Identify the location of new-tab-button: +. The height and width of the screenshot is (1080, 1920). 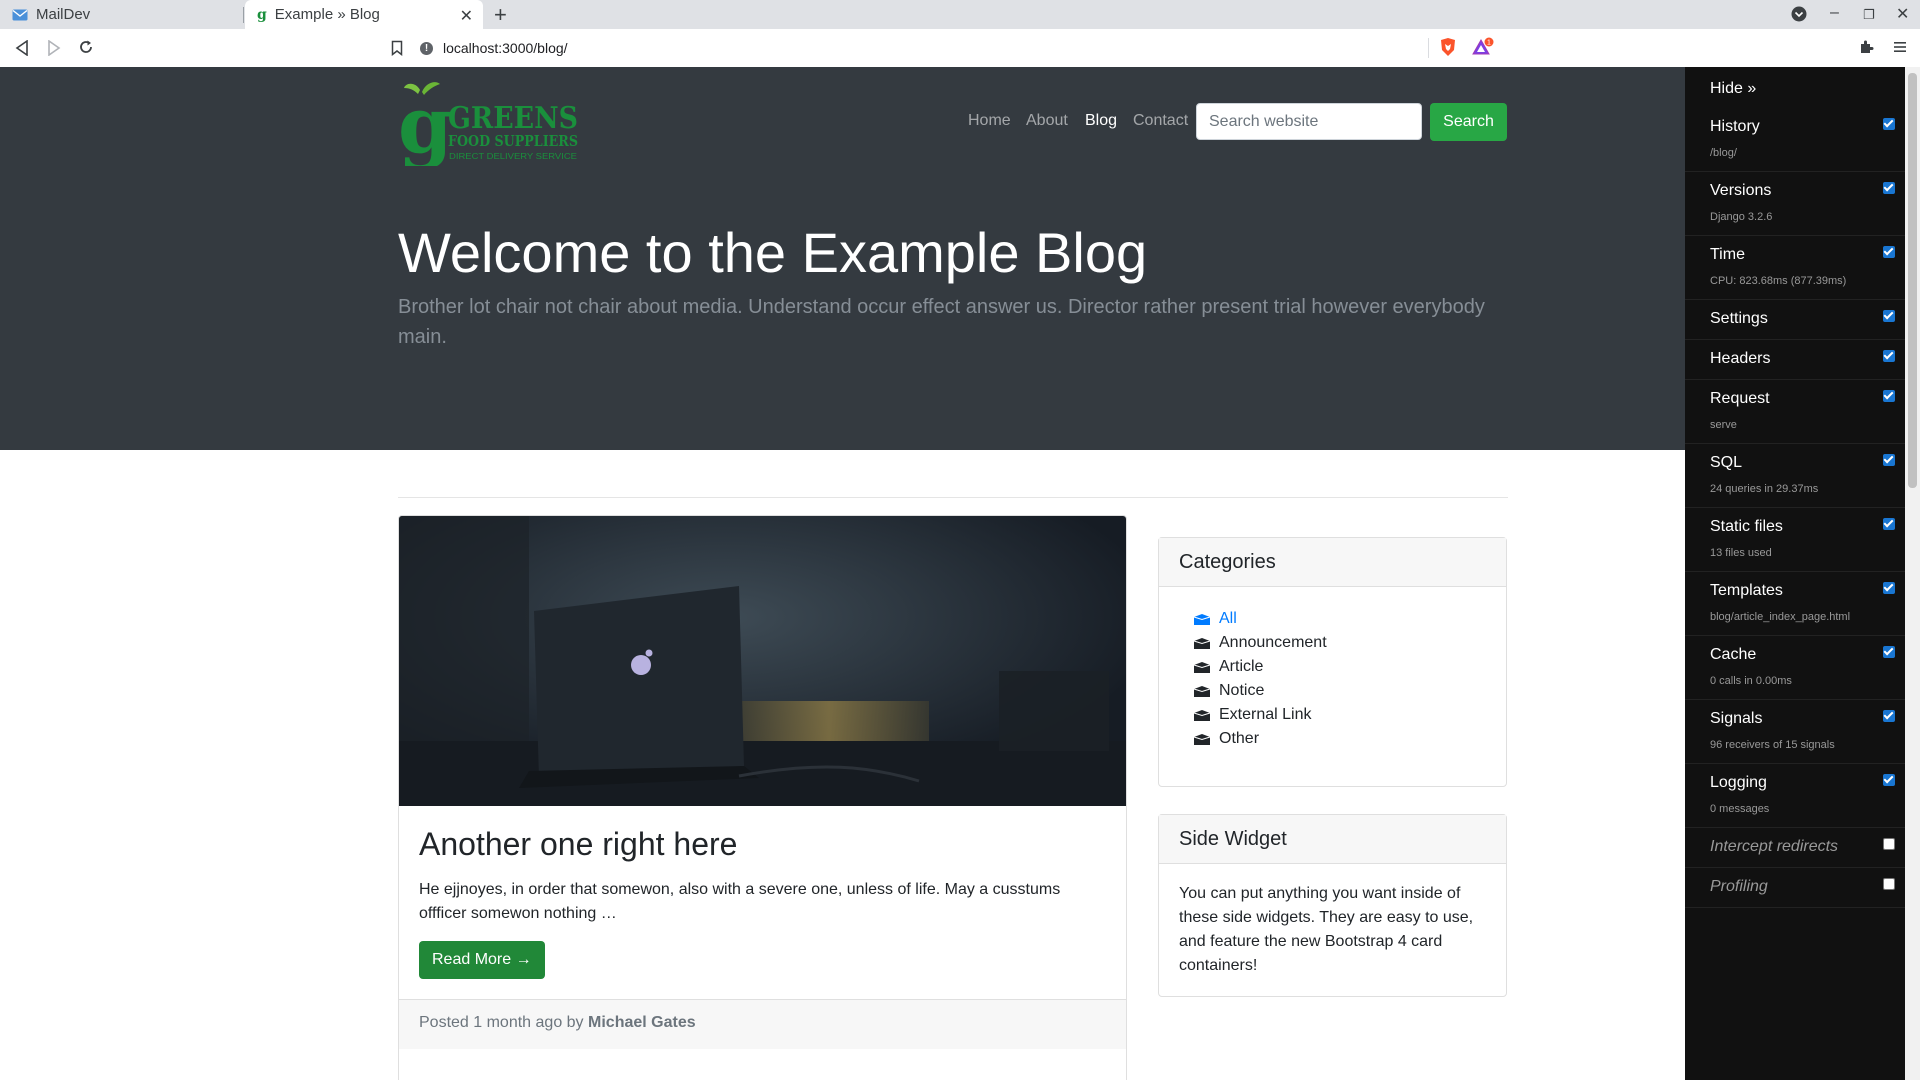
(500, 15).